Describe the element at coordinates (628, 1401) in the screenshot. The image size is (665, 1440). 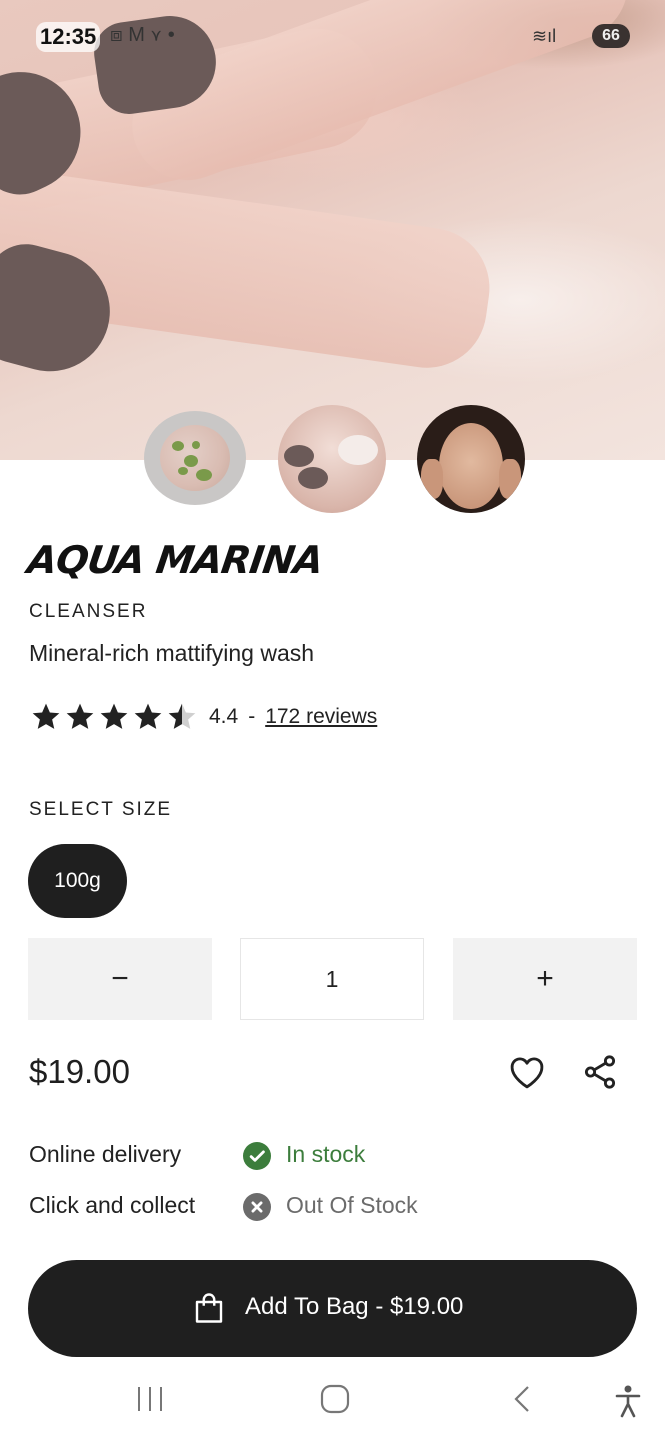
I see `accessibility-icon` at that location.